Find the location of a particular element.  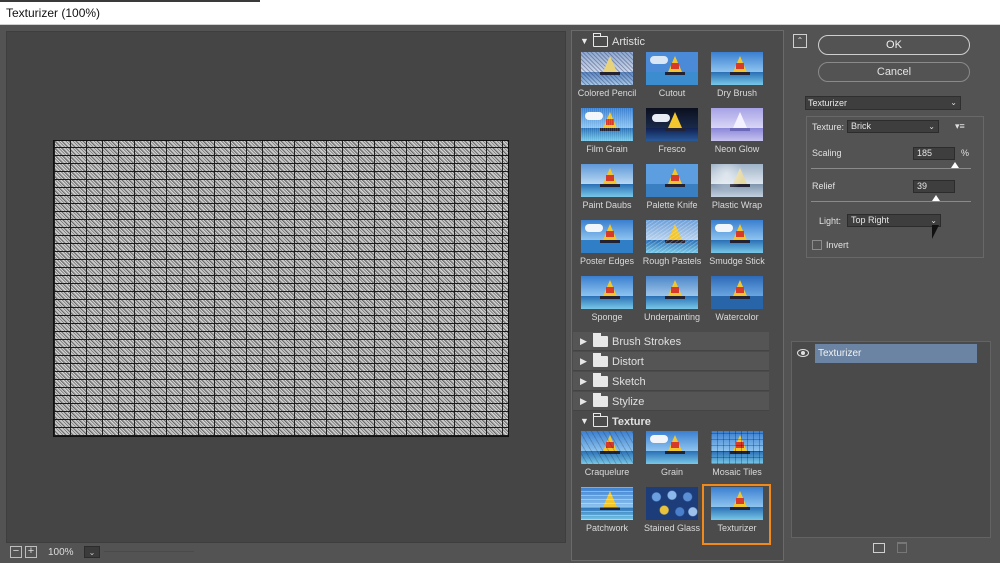

folder-label: Stylize is located at coordinates (628, 402).